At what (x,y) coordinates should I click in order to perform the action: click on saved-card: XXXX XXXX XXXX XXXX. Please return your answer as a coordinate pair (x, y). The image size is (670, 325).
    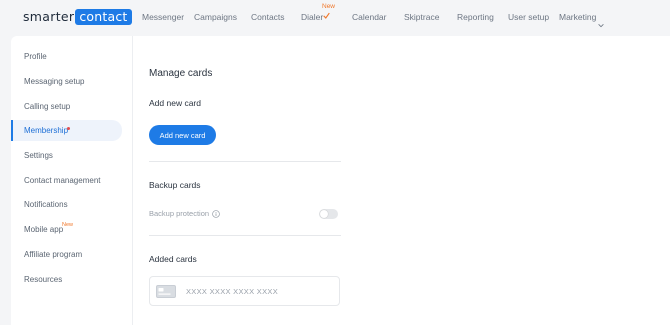
    Looking at the image, I should click on (244, 291).